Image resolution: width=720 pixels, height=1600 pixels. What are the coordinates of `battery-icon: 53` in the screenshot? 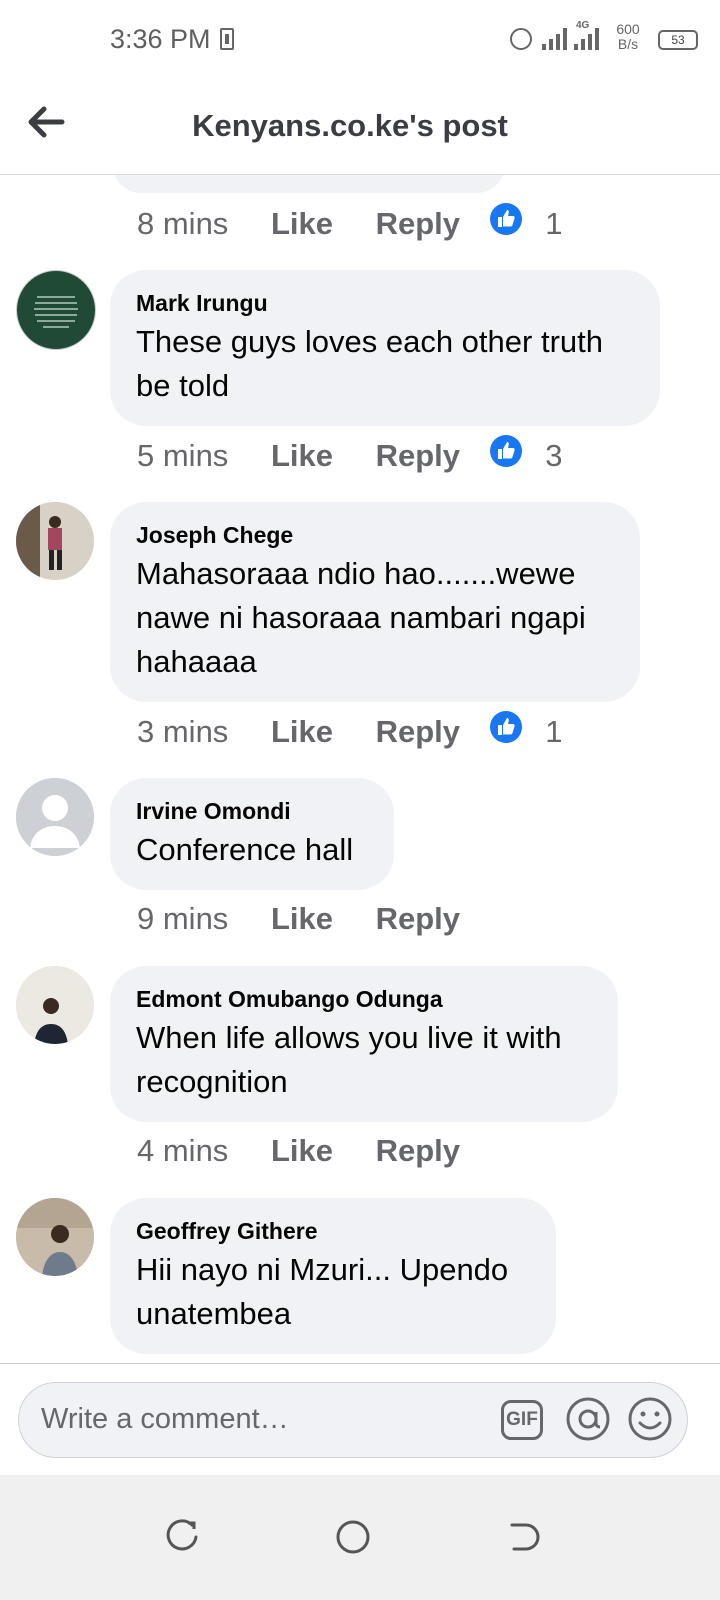 It's located at (678, 40).